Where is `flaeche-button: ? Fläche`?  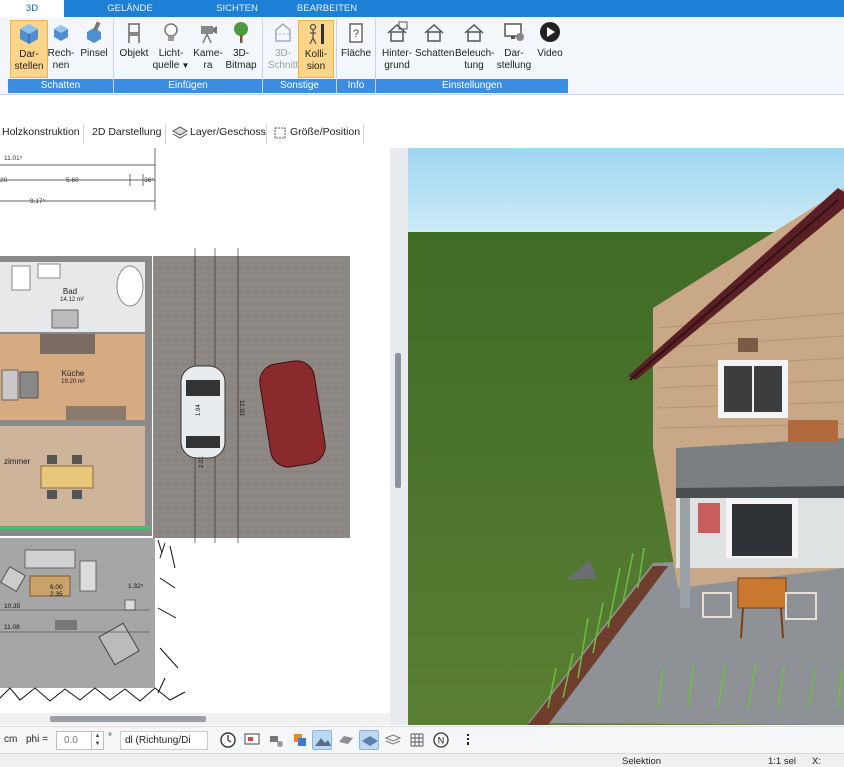
flaeche-button: ? Fläche is located at coordinates (356, 49).